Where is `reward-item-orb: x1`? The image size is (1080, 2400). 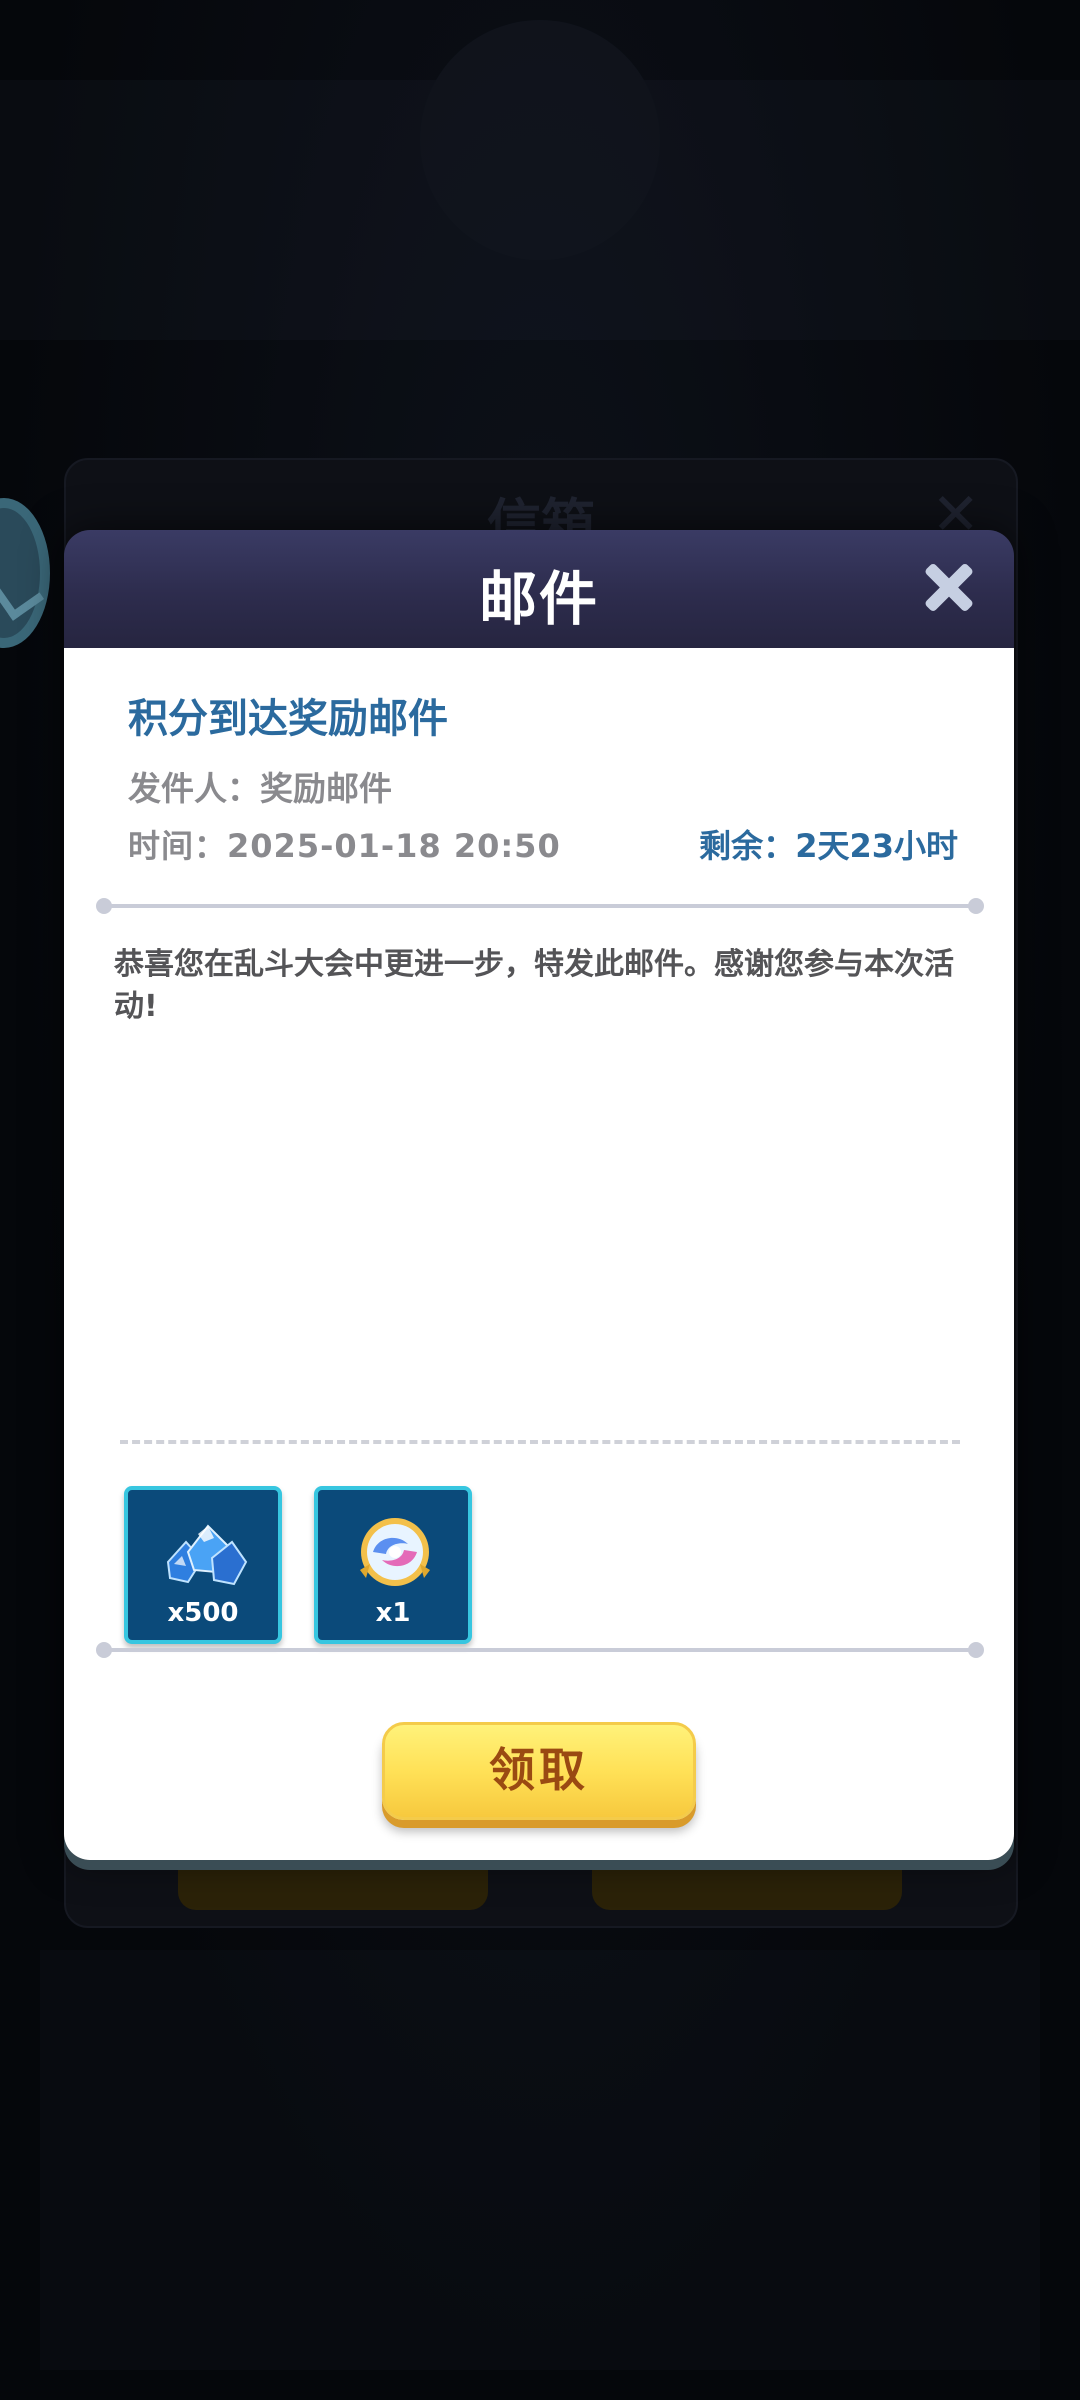
reward-item-orb: x1 is located at coordinates (393, 1565).